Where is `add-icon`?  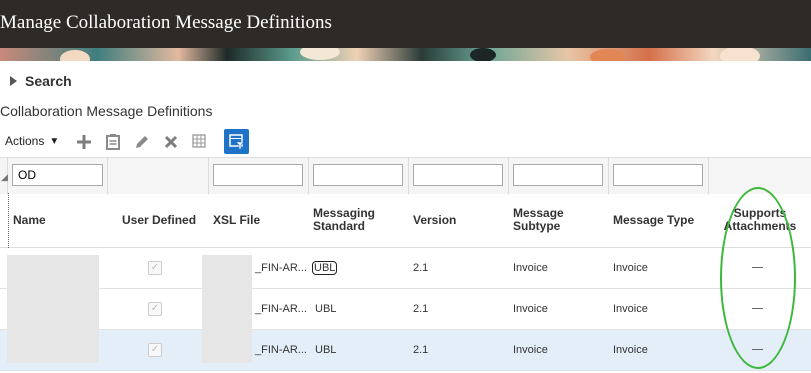 add-icon is located at coordinates (84, 142).